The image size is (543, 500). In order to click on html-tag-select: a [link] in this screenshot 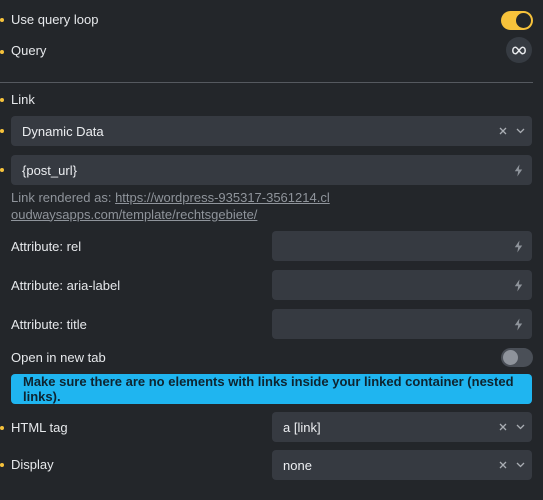, I will do `click(402, 427)`.